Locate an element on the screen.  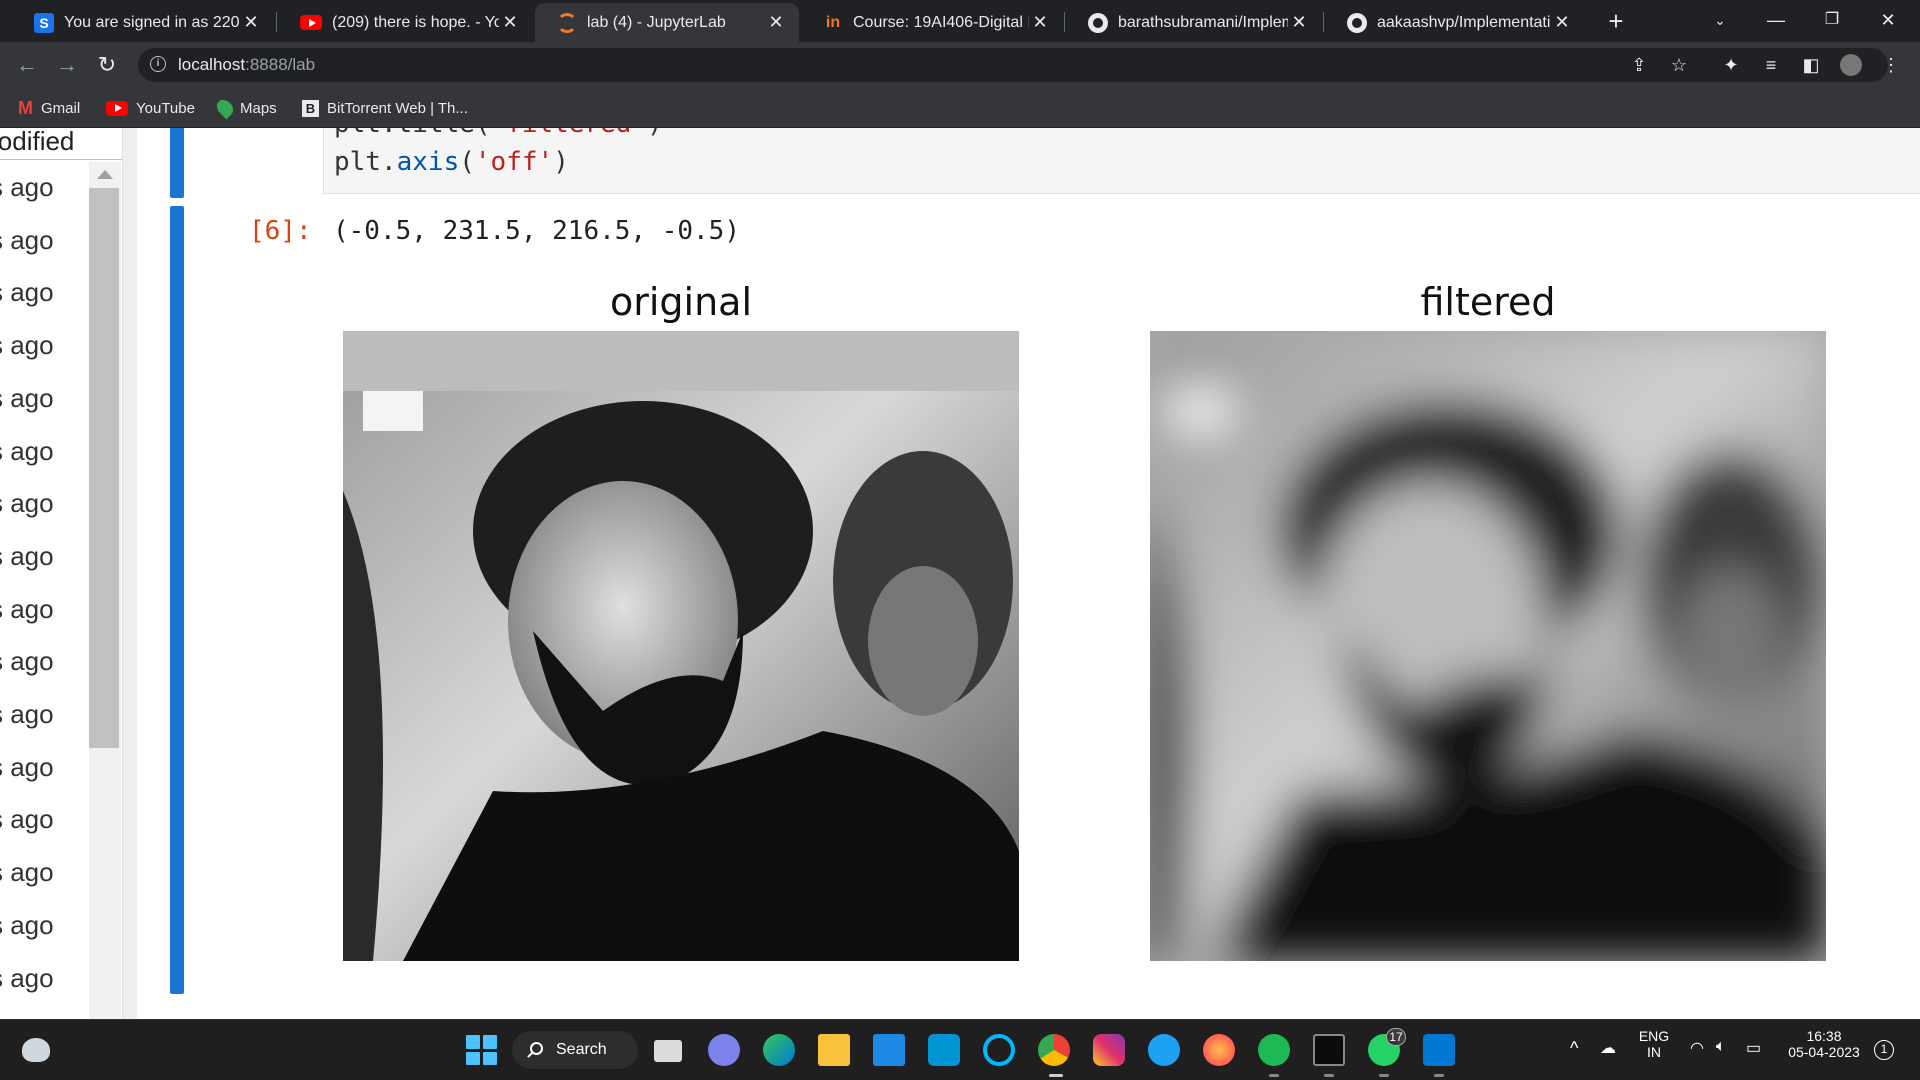
mail-icon is located at coordinates (889, 1050).